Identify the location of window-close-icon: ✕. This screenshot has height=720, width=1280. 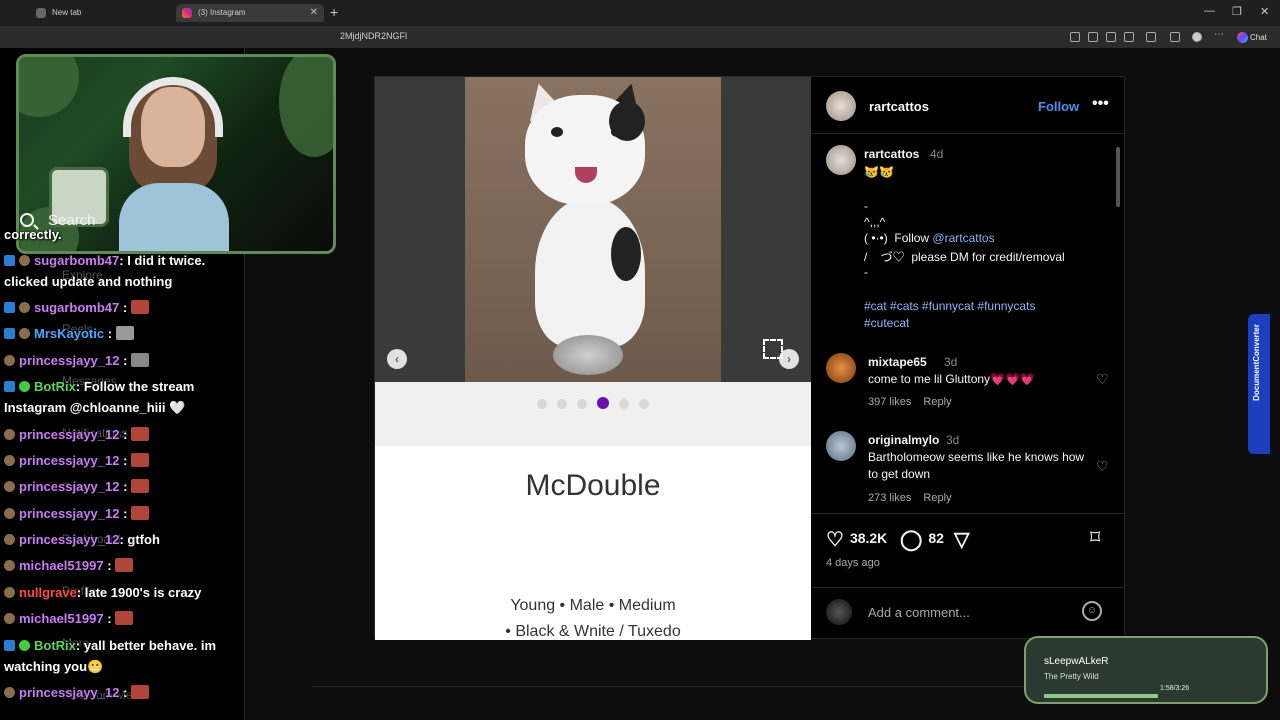
(1264, 11).